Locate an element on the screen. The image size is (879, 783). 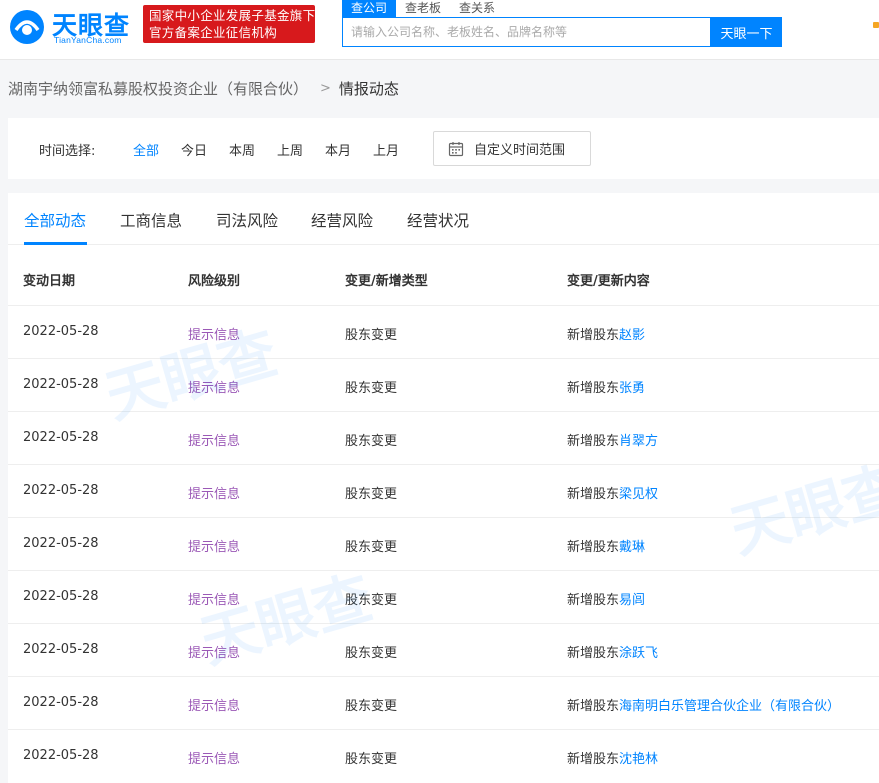
time-option-all: 全部 is located at coordinates (146, 149).